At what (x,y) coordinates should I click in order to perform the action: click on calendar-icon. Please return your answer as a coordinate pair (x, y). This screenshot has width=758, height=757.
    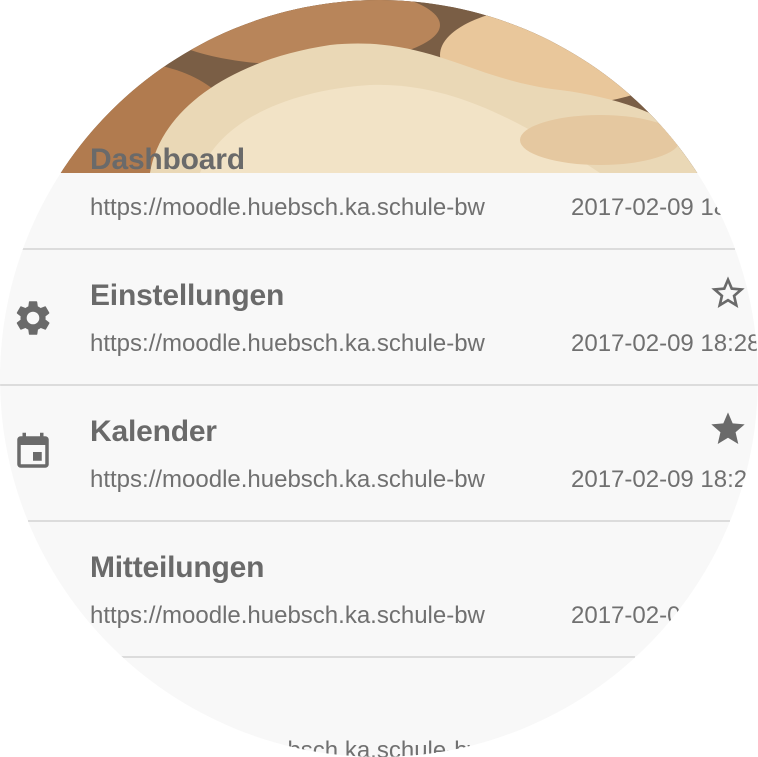
    Looking at the image, I should click on (33, 452).